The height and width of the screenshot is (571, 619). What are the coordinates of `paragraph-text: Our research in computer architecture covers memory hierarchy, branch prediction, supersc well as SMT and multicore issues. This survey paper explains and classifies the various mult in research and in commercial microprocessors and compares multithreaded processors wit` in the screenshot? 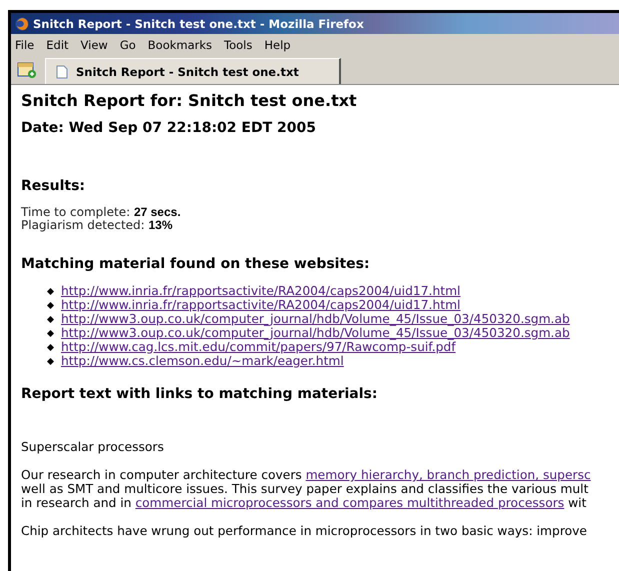 It's located at (306, 489).